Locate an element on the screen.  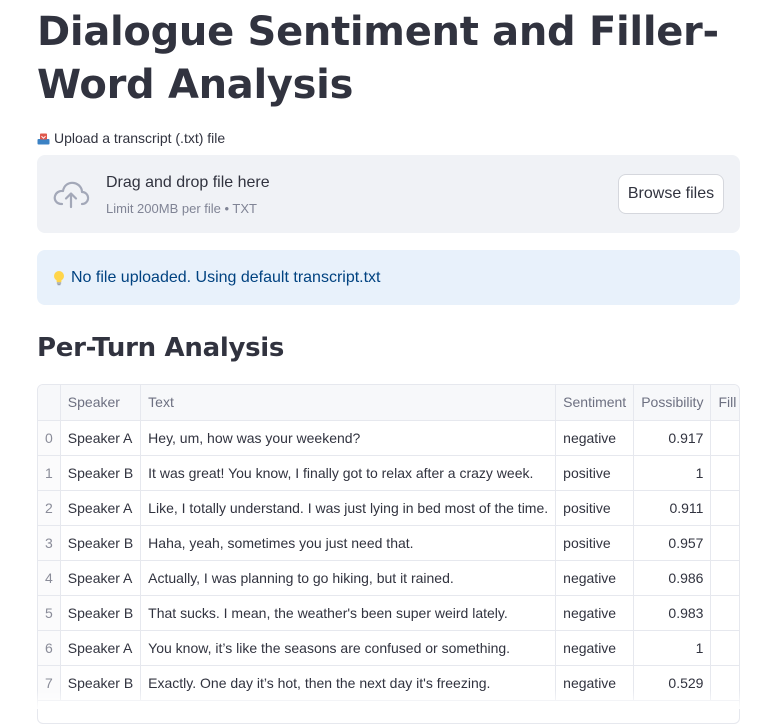
table-cell-index: 3 is located at coordinates (49, 543).